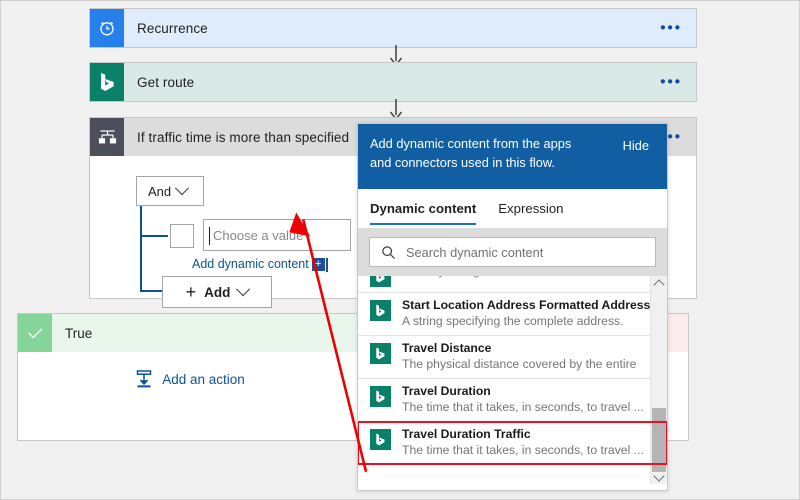 The height and width of the screenshot is (500, 800). I want to click on list-item-name: Start Location Address Formatted Address, so click(526, 305).